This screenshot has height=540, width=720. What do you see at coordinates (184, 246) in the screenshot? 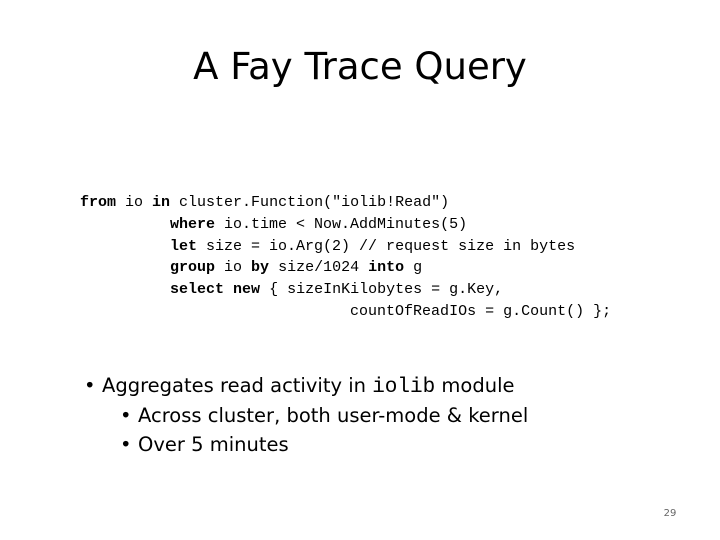
I see `code-keyword: let` at bounding box center [184, 246].